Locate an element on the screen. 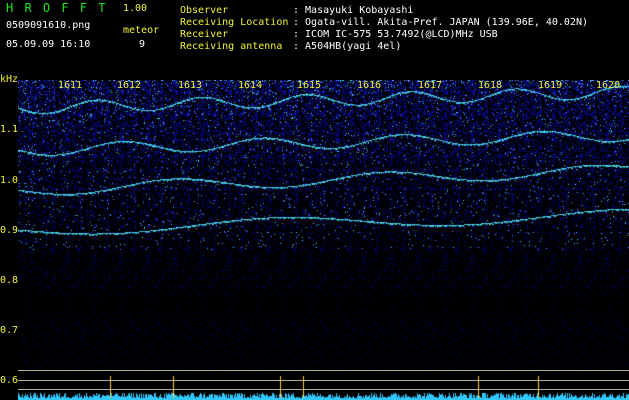  x-tick-label: 1614 is located at coordinates (250, 85).